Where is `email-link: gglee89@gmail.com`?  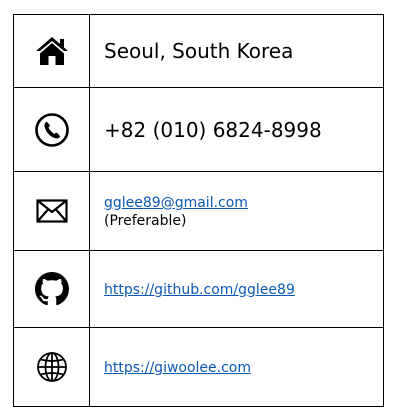
email-link: gglee89@gmail.com is located at coordinates (176, 203).